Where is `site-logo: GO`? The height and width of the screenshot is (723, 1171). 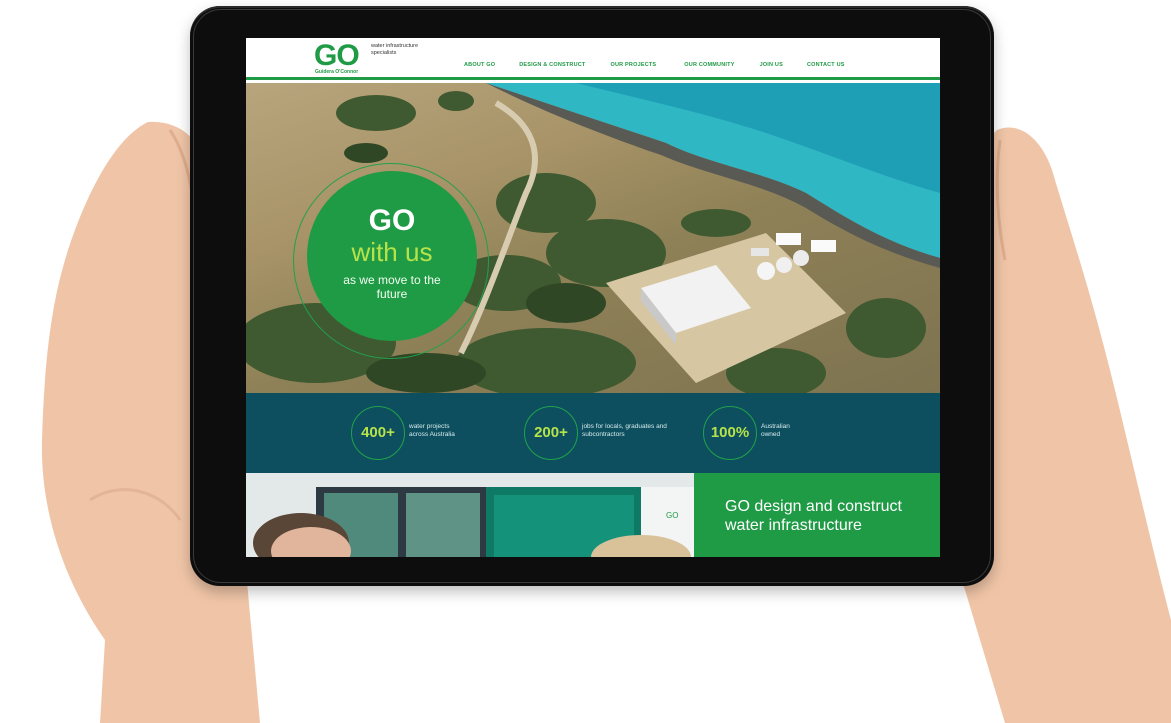 site-logo: GO is located at coordinates (337, 56).